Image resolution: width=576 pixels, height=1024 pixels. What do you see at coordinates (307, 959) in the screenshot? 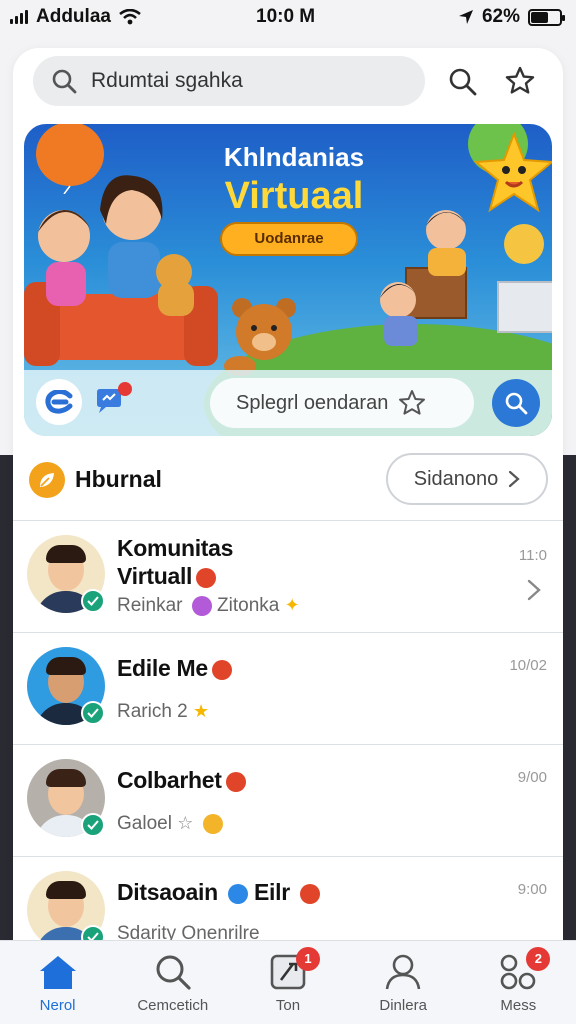
I see `notification-badge: 1` at bounding box center [307, 959].